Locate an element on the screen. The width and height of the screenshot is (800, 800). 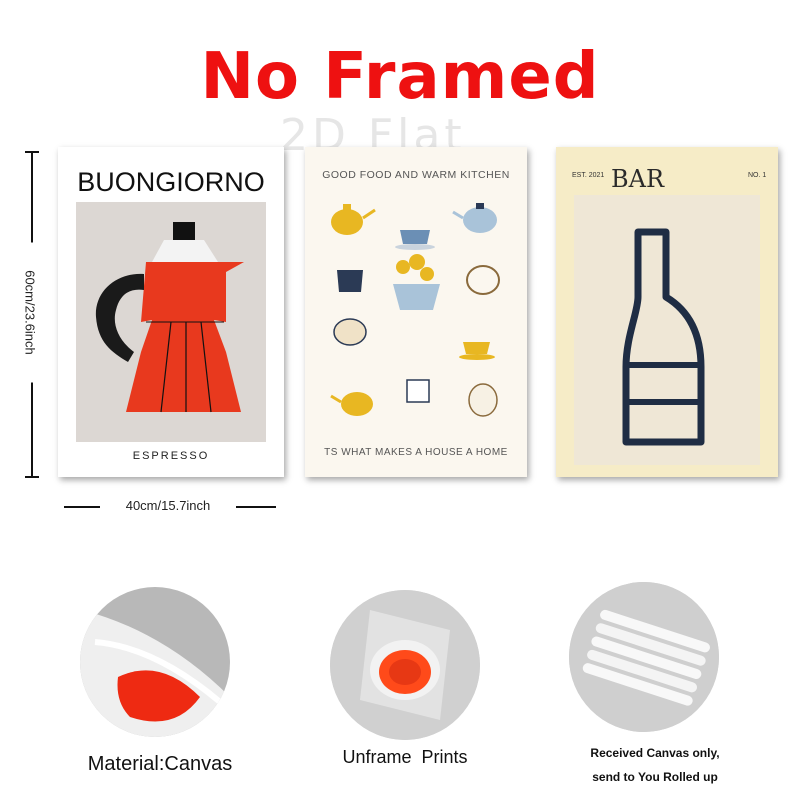
yellow-teapot-icon is located at coordinates (353, 219).